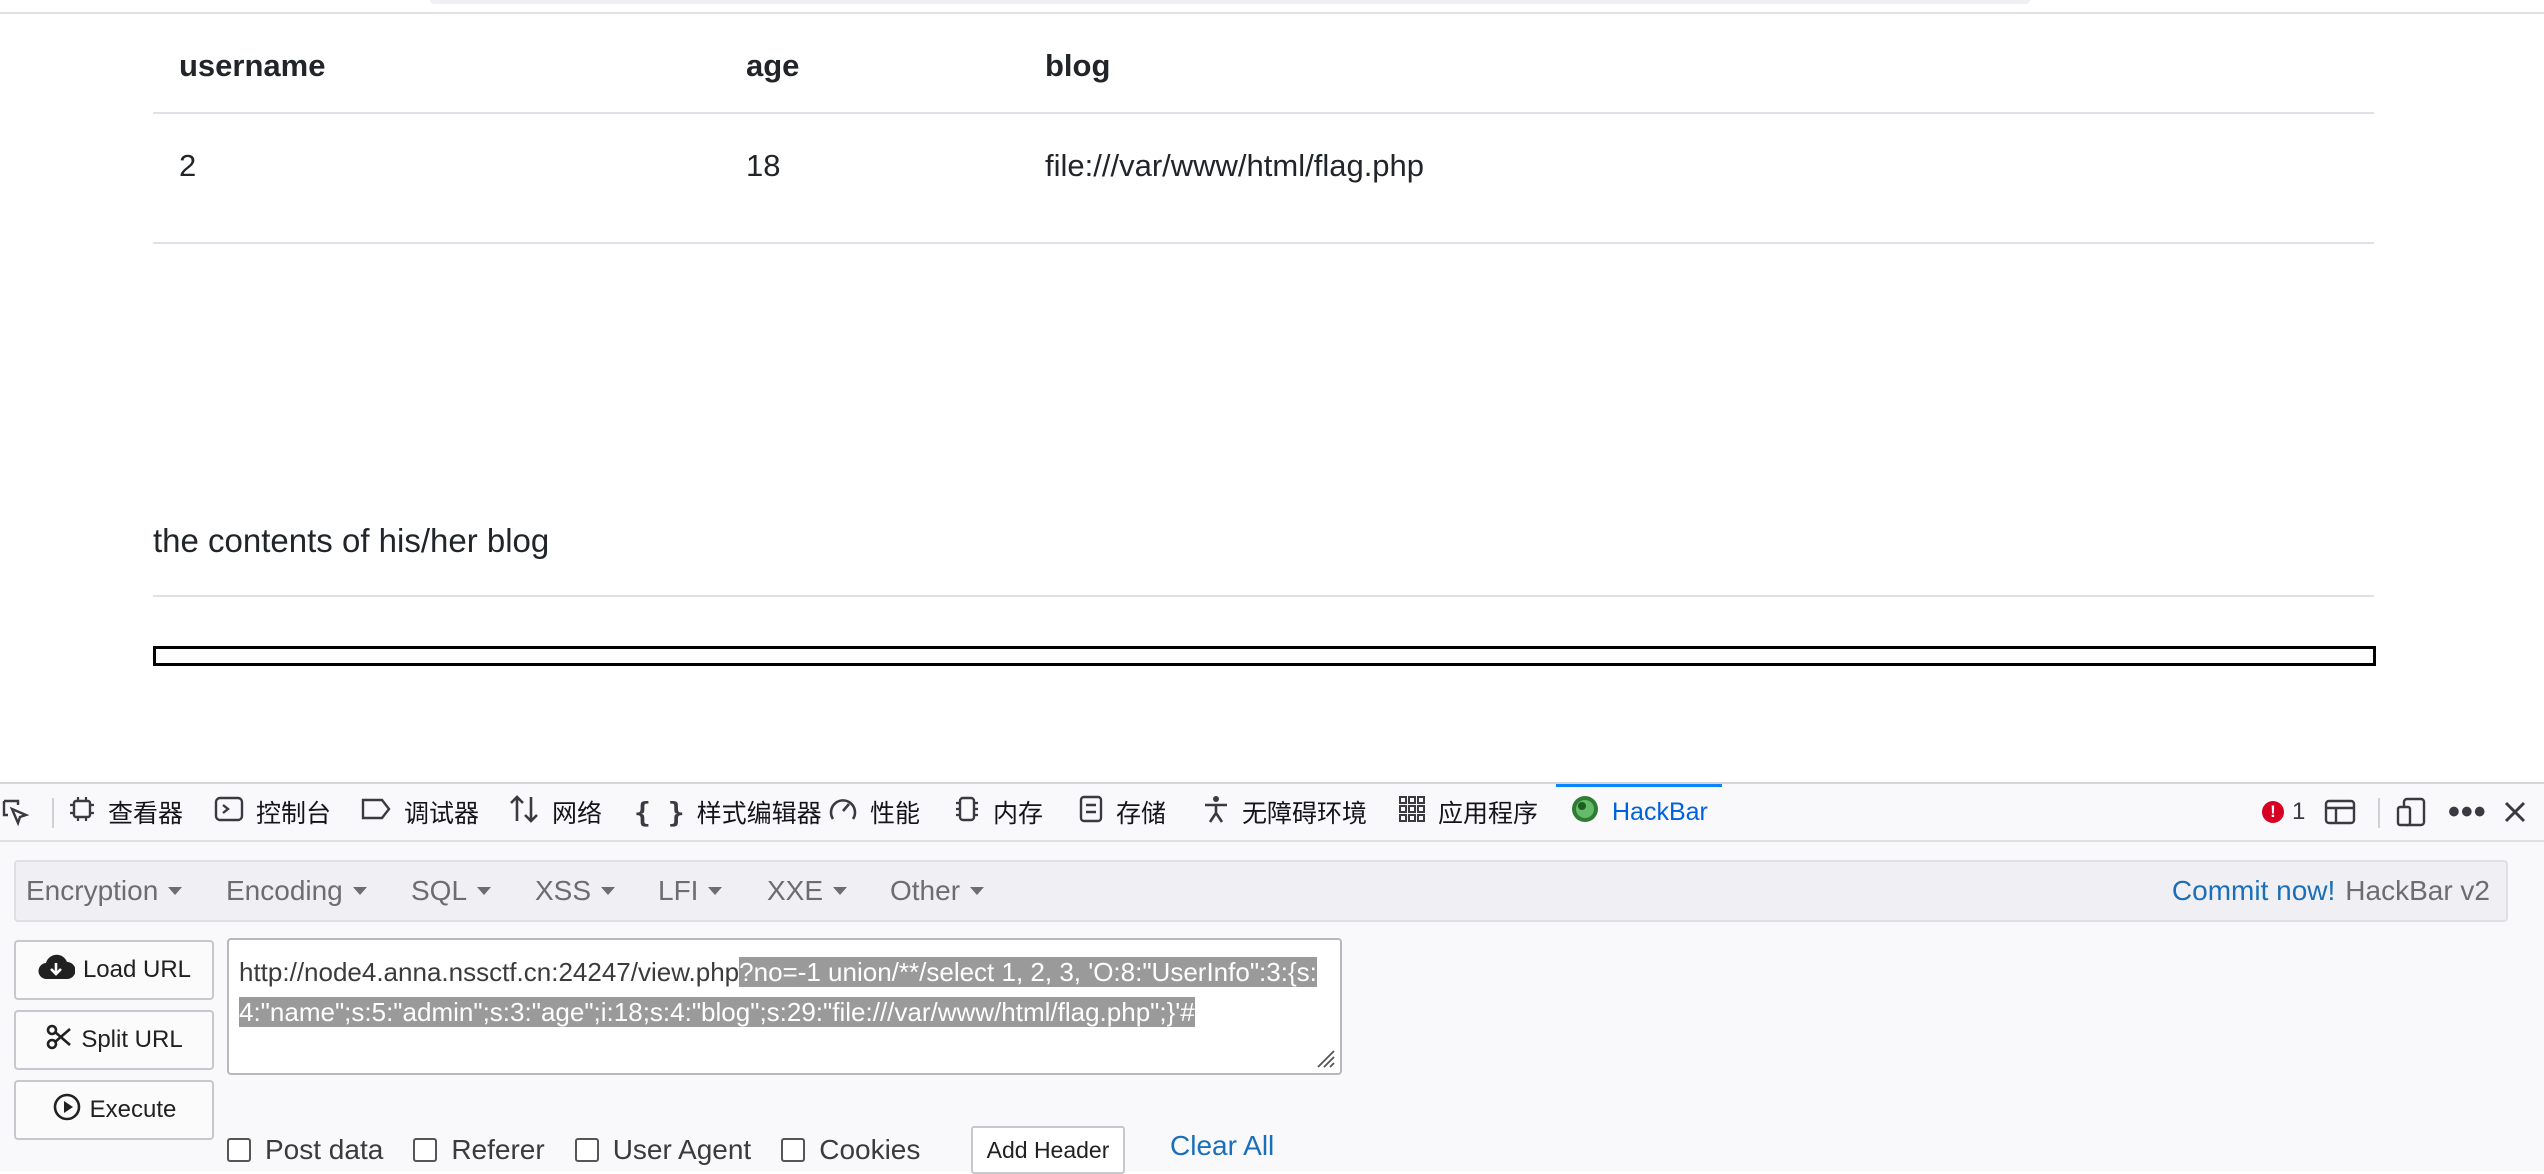 The height and width of the screenshot is (1174, 2544). I want to click on scissors-icon, so click(59, 1040).